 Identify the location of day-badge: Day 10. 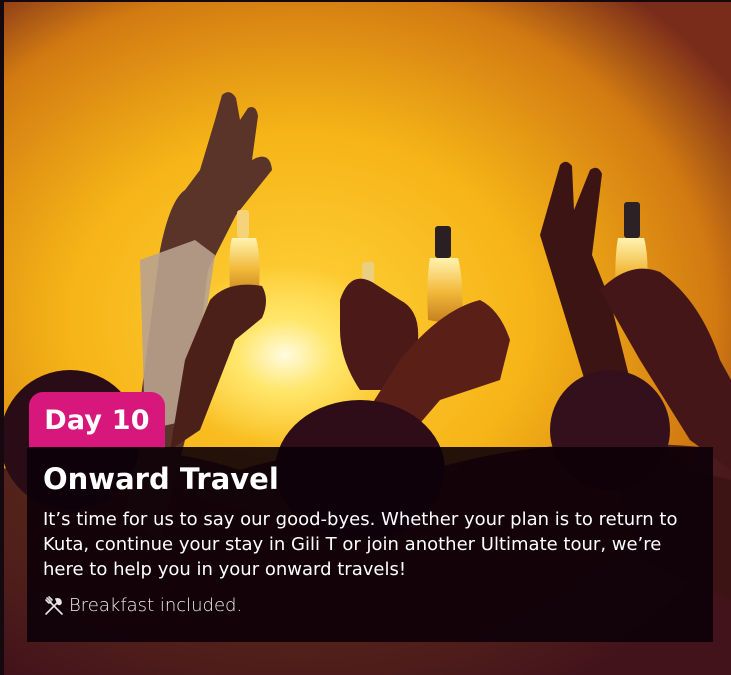
(97, 420).